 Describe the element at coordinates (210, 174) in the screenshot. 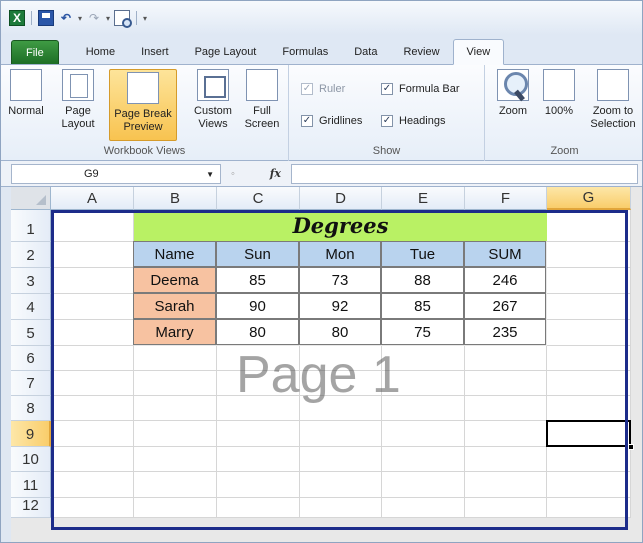

I see `name-box-dropdown-icon: ▼` at that location.